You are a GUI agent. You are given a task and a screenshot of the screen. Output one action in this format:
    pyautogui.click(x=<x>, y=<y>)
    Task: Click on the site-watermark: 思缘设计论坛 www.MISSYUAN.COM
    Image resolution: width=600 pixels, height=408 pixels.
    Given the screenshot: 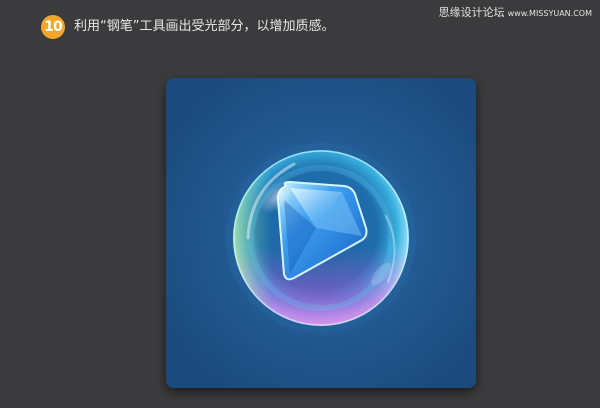 What is the action you would take?
    pyautogui.click(x=515, y=13)
    